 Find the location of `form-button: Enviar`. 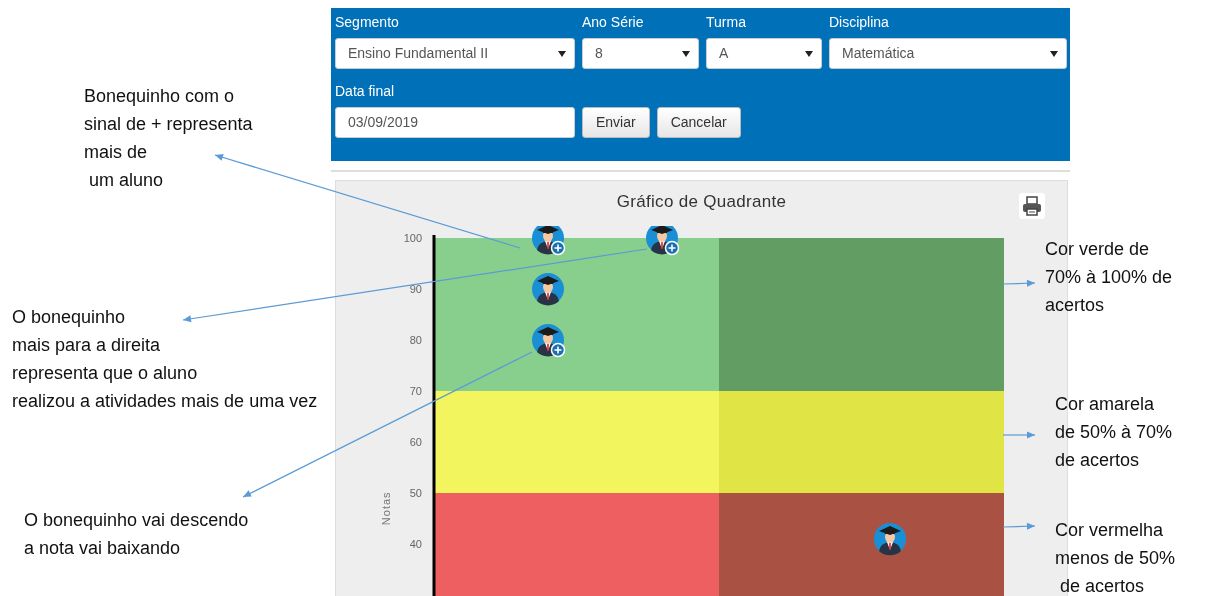

form-button: Enviar is located at coordinates (616, 122).